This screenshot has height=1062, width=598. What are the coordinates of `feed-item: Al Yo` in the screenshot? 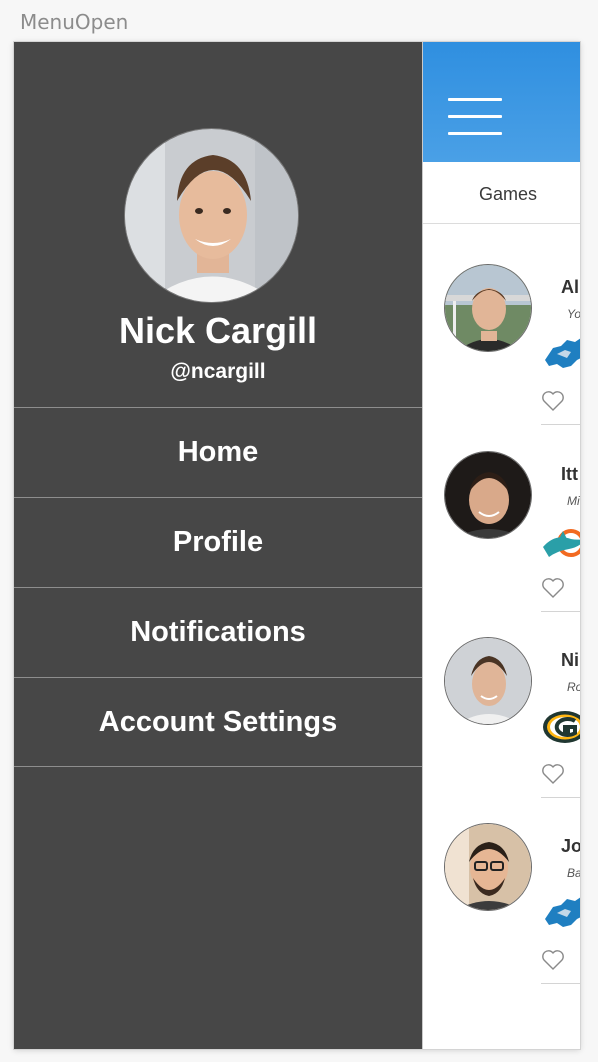 It's located at (501, 357).